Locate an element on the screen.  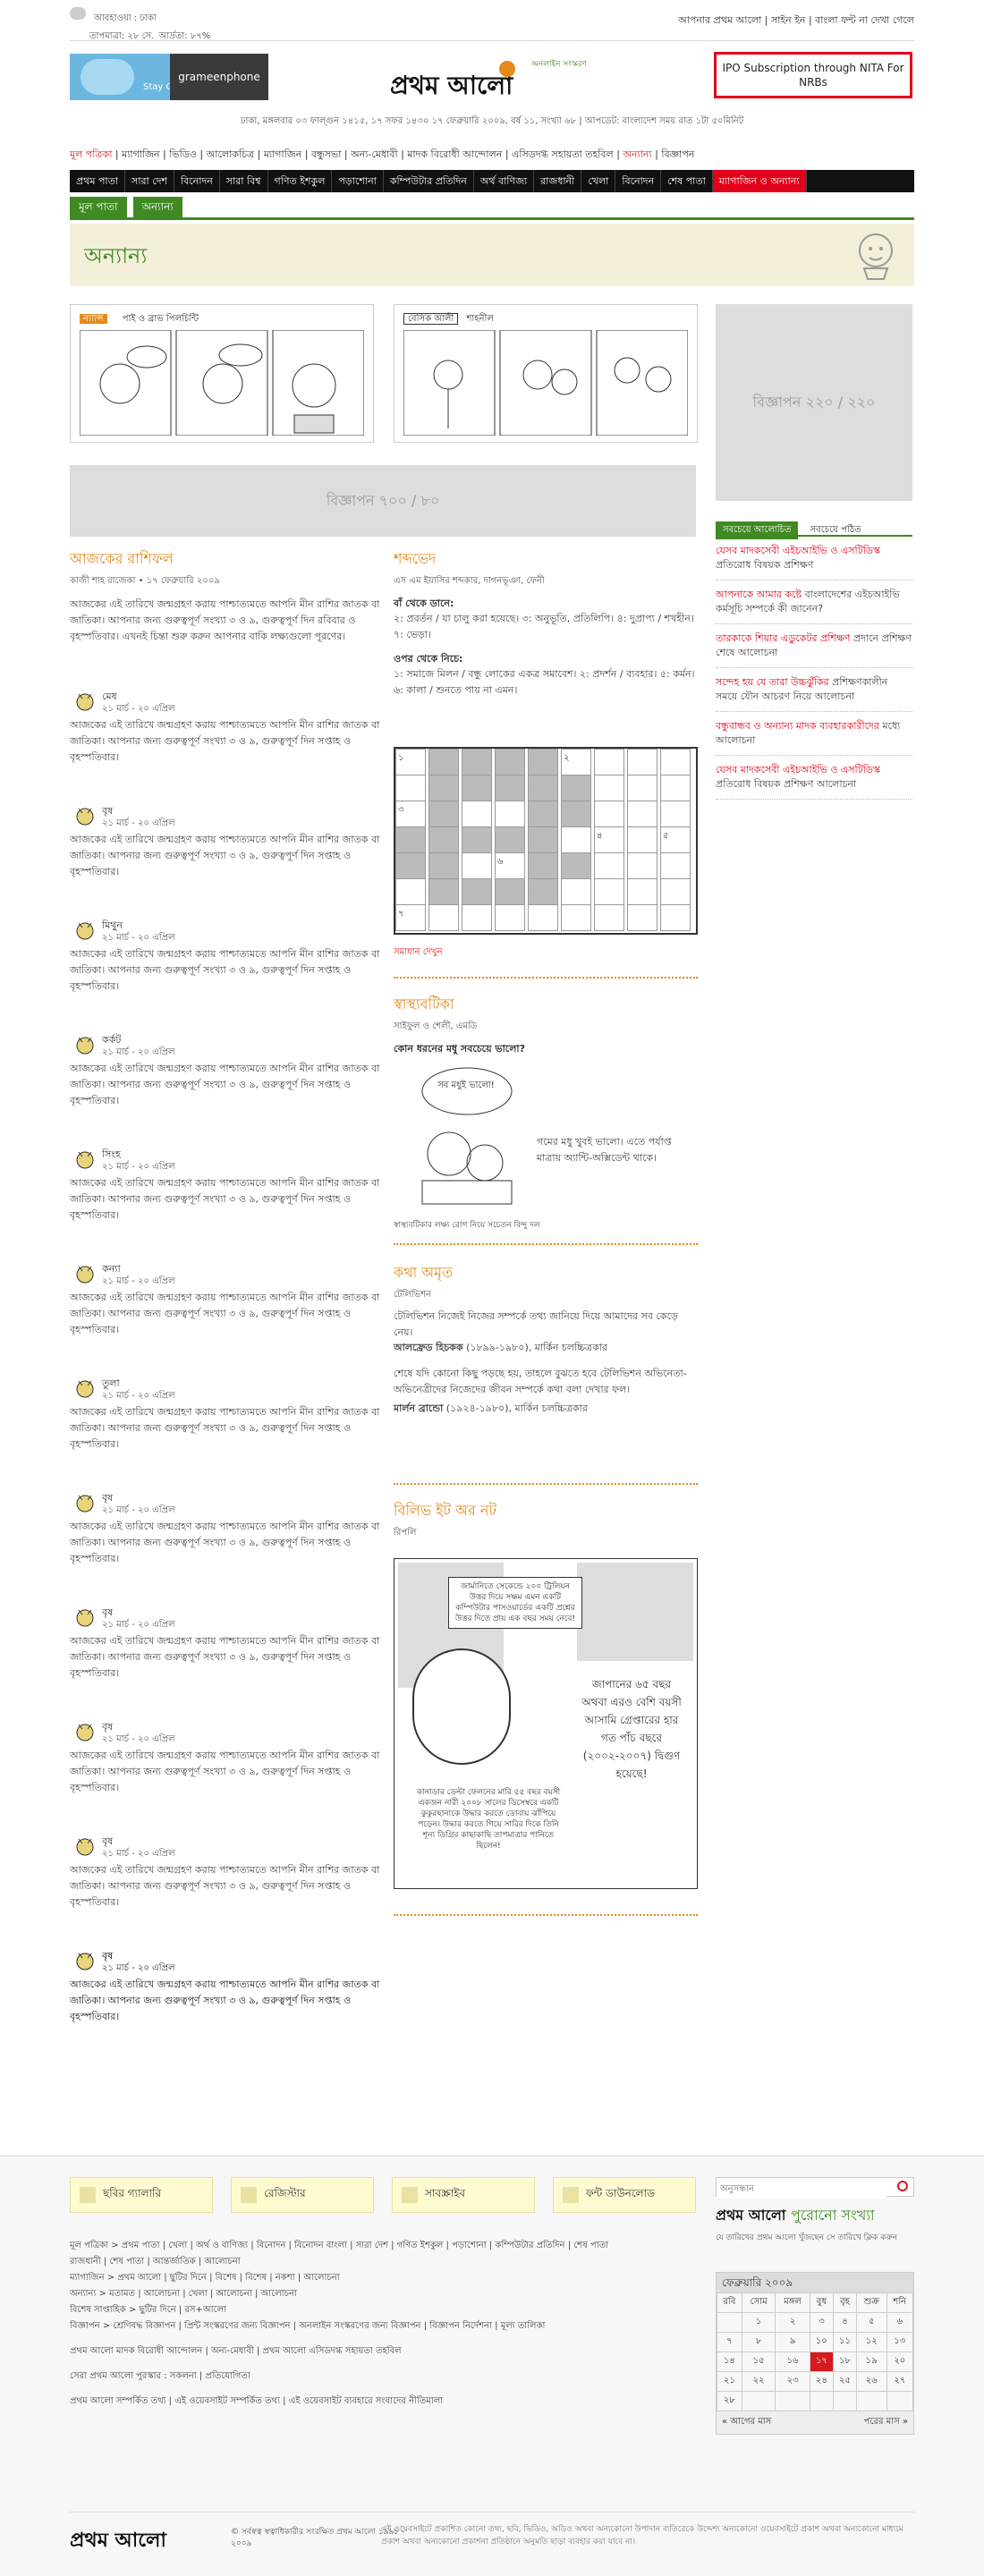
mainnav-item: পড়াশোনা is located at coordinates (358, 181).